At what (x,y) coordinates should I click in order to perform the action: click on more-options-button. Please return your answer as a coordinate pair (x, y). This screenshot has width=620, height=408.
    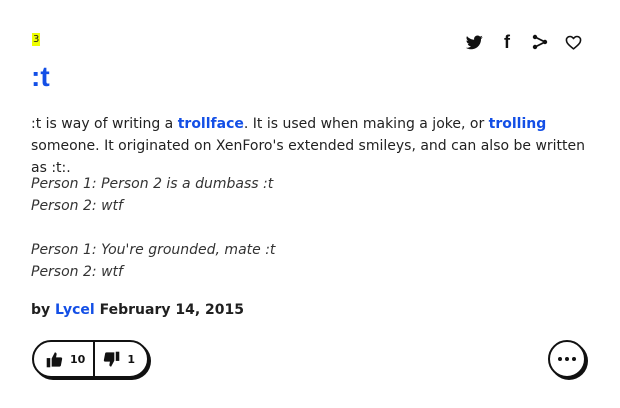
    Looking at the image, I should click on (567, 359).